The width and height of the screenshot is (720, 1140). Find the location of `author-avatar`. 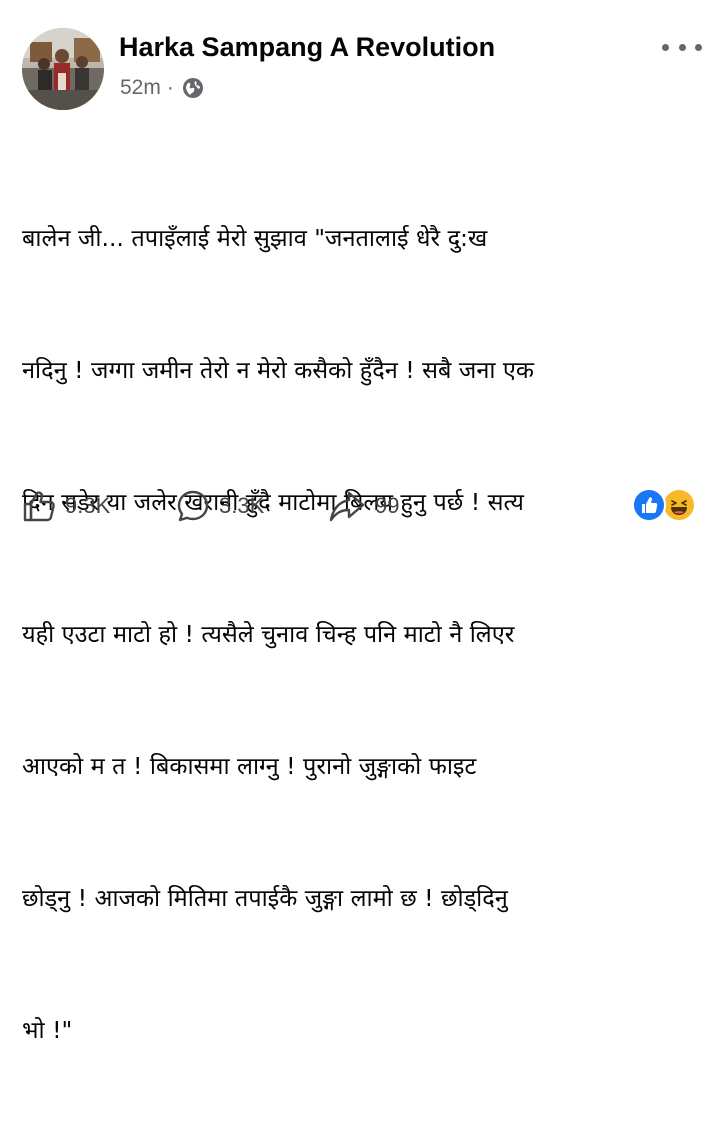

author-avatar is located at coordinates (63, 69).